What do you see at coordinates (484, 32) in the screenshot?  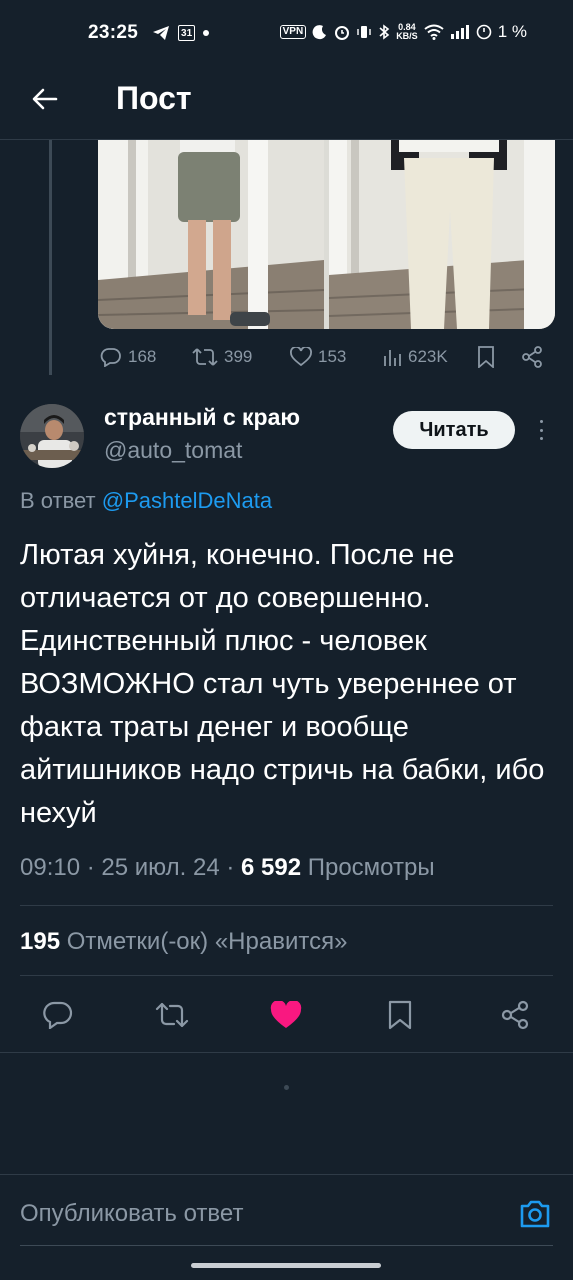 I see `battery-icon` at bounding box center [484, 32].